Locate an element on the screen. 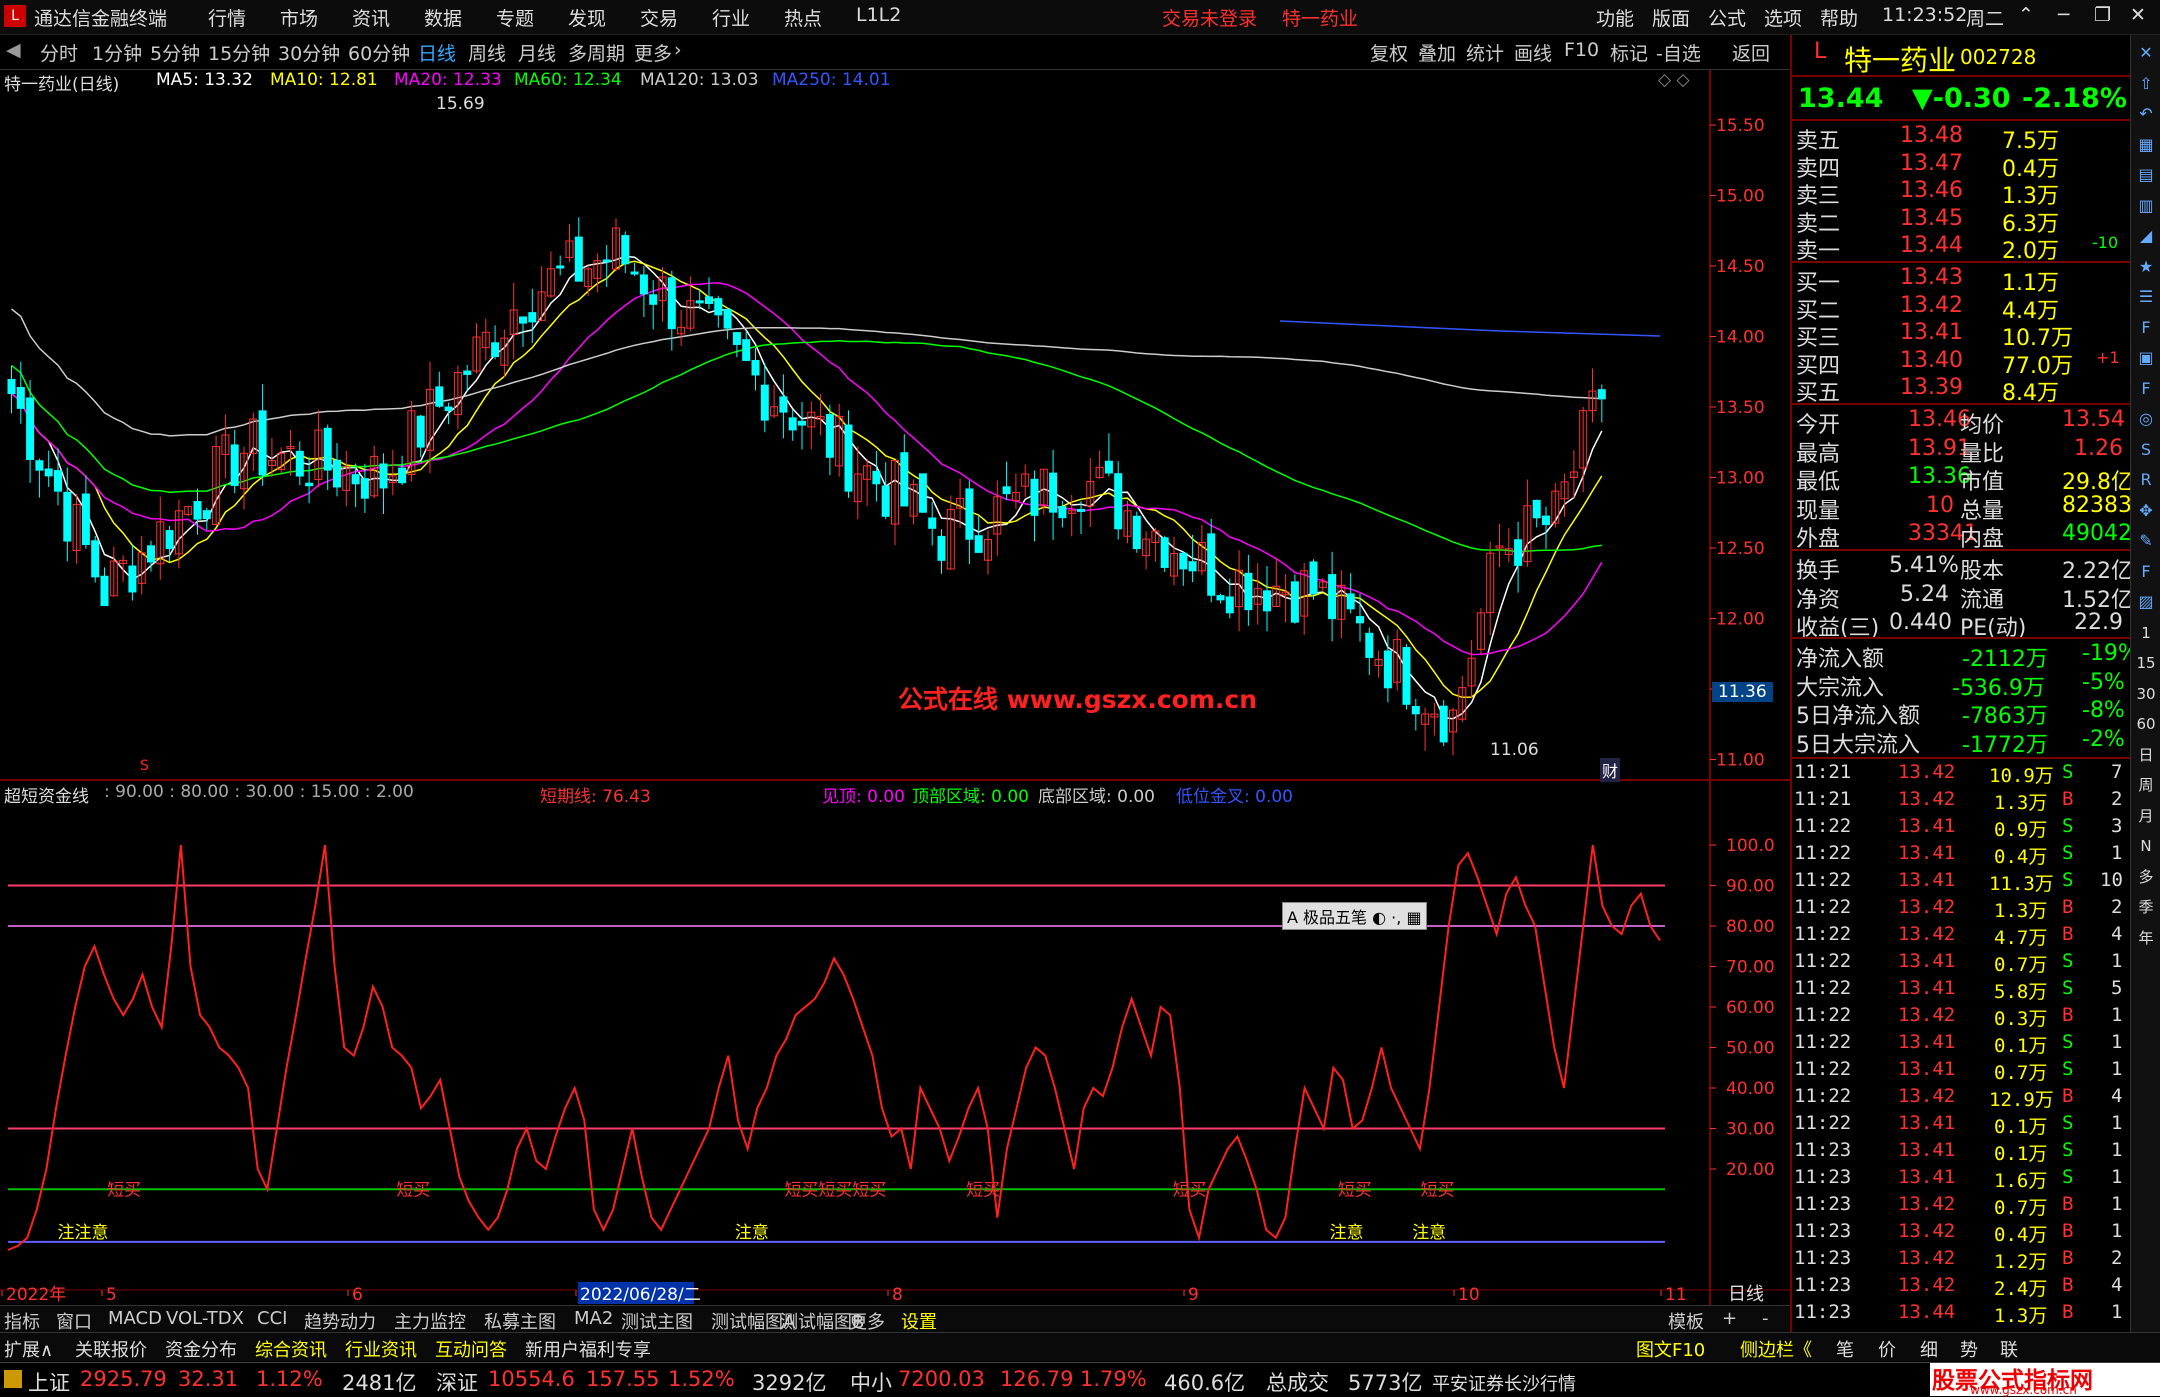 This screenshot has height=1397, width=2160. bid-row: 买五 13.39 8.4万 is located at coordinates (1962, 390).